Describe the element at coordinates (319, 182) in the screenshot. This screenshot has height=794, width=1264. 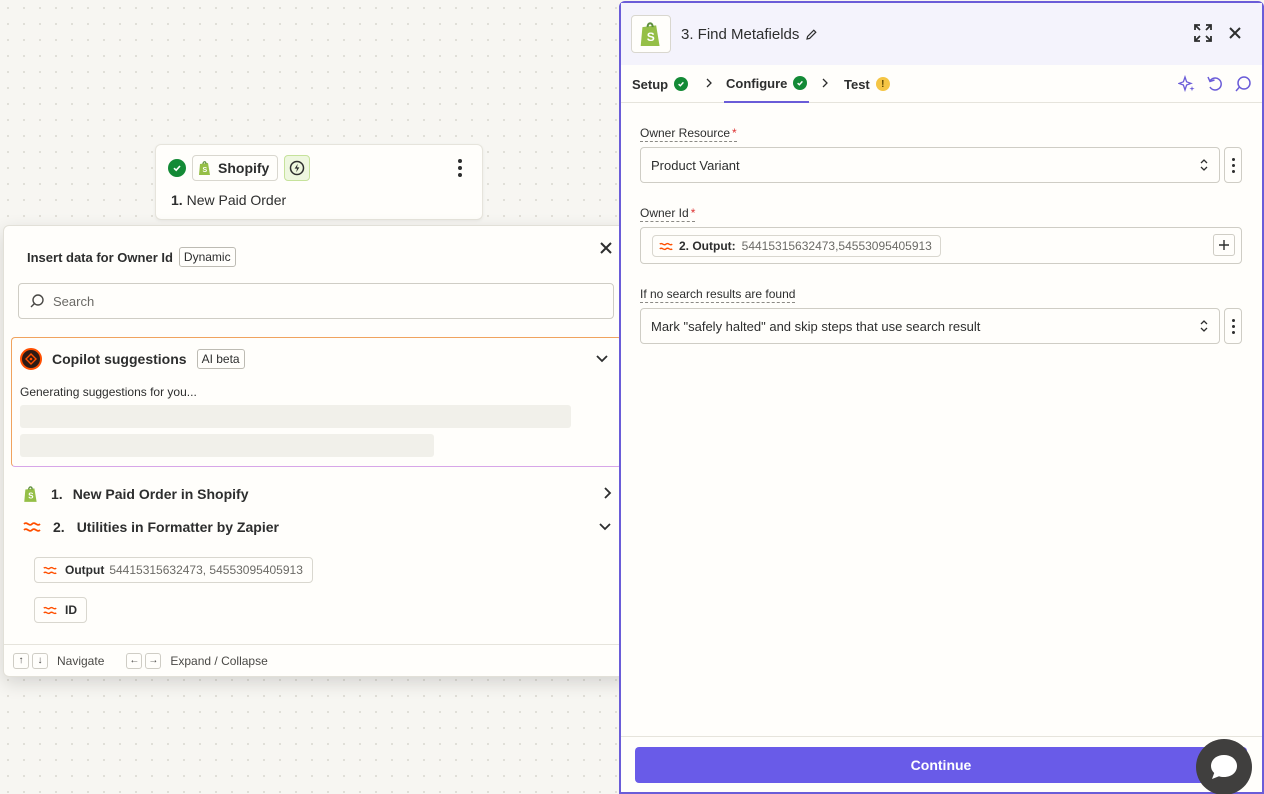
I see `canvas-step-card: S Shopify 1. New Paid Order` at that location.